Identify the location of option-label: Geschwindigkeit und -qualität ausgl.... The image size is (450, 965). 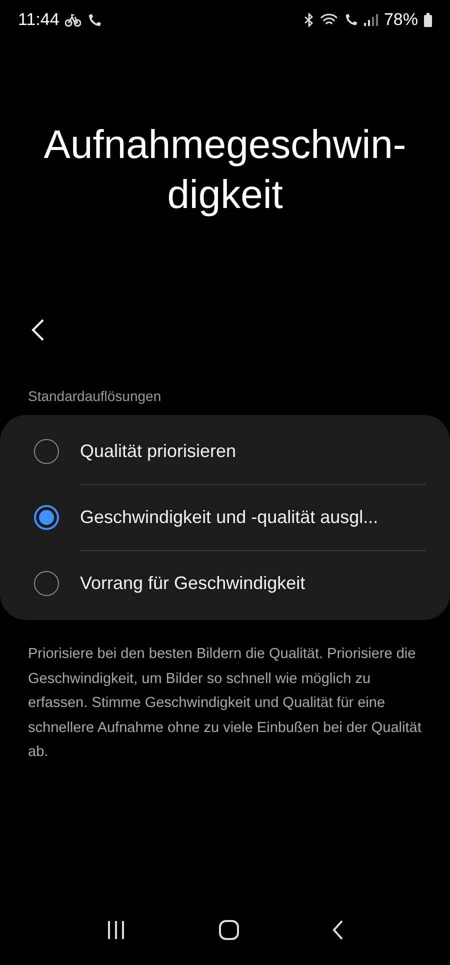
(229, 517).